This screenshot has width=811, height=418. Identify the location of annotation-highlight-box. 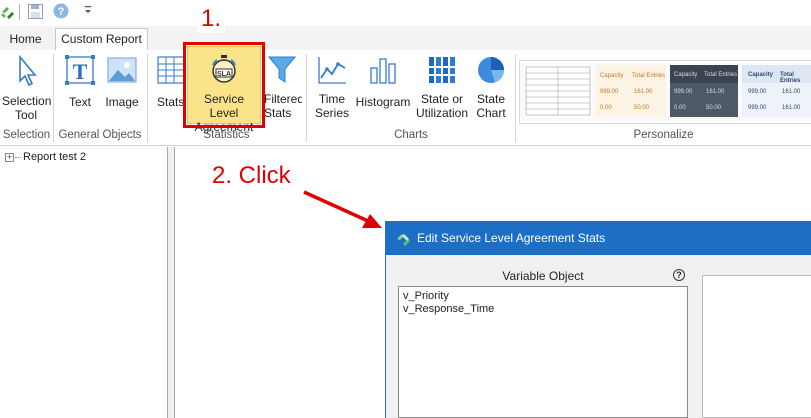
(224, 85).